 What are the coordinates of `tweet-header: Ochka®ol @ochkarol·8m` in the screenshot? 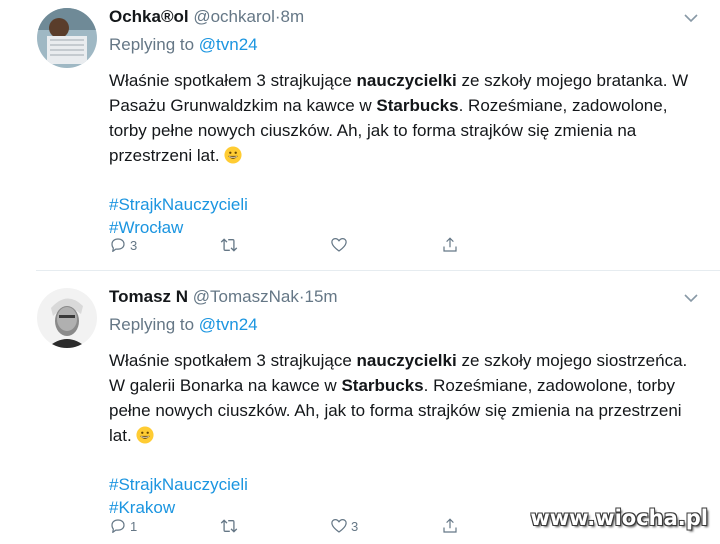 It's located at (404, 17).